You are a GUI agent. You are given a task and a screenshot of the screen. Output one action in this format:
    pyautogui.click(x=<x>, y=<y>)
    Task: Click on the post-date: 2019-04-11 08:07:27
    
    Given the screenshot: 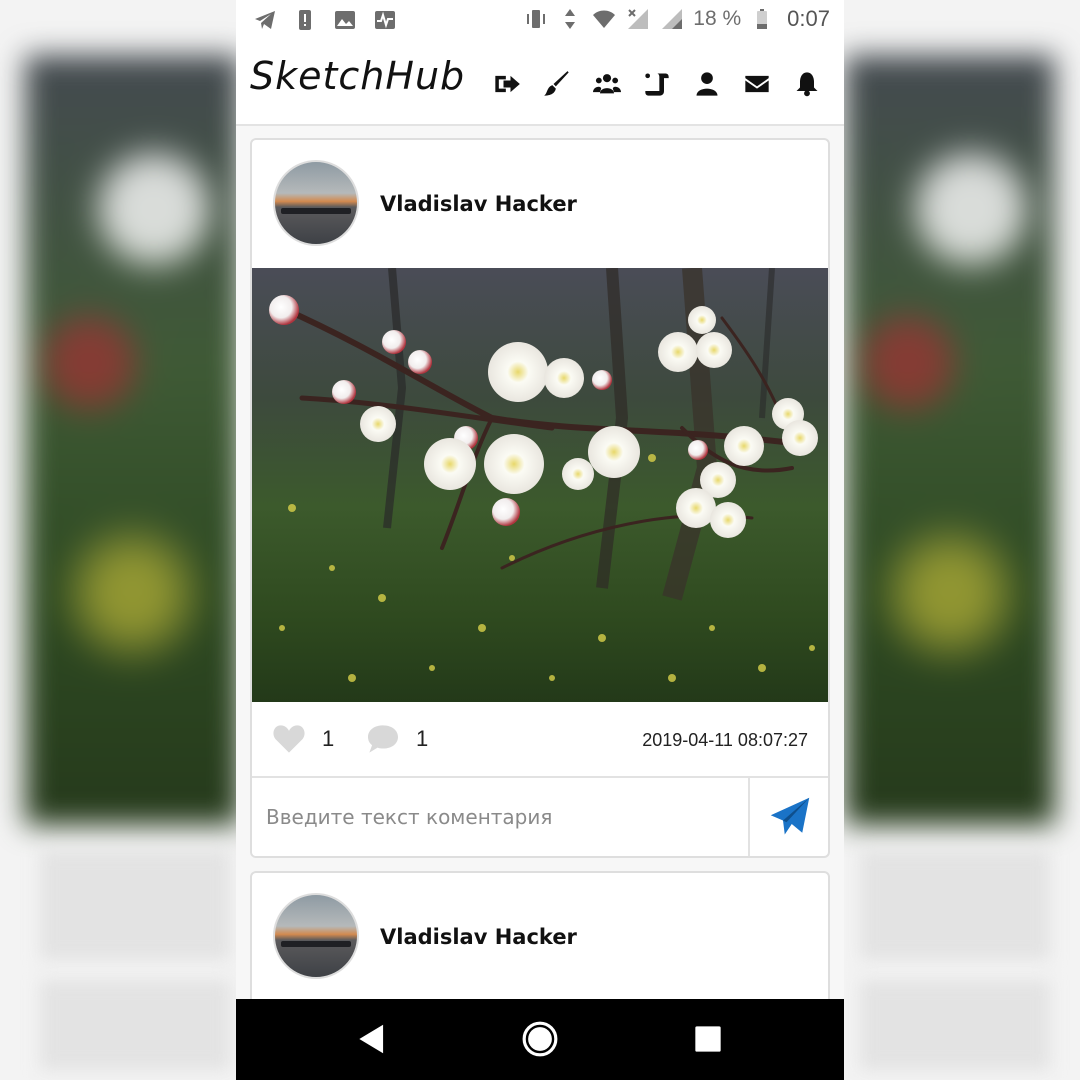 What is the action you would take?
    pyautogui.click(x=725, y=740)
    